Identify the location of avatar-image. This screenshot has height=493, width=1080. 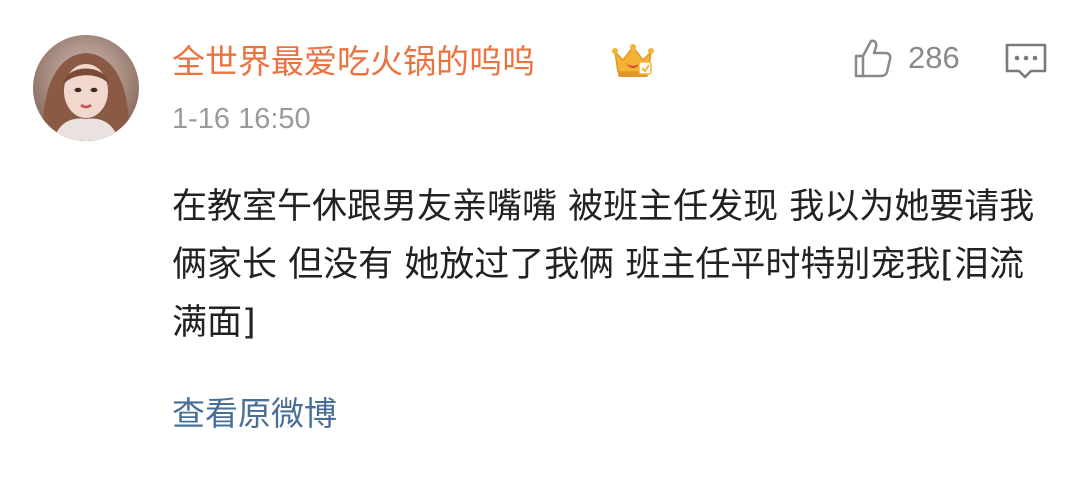
(86, 88).